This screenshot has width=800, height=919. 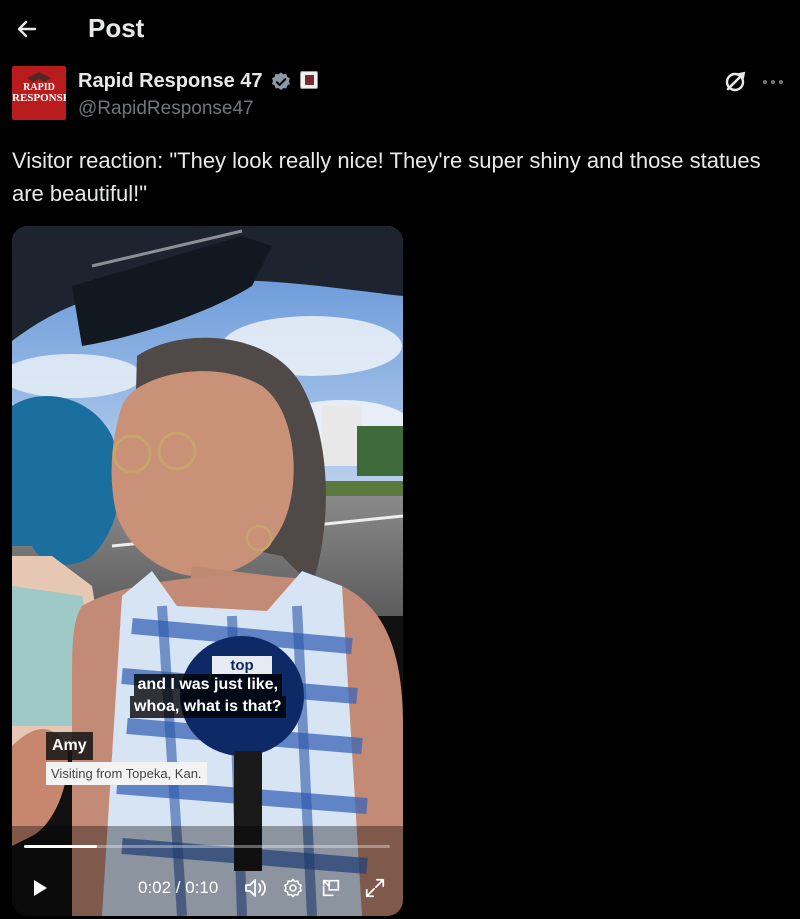 I want to click on picture-in-picture-icon, so click(x=331, y=888).